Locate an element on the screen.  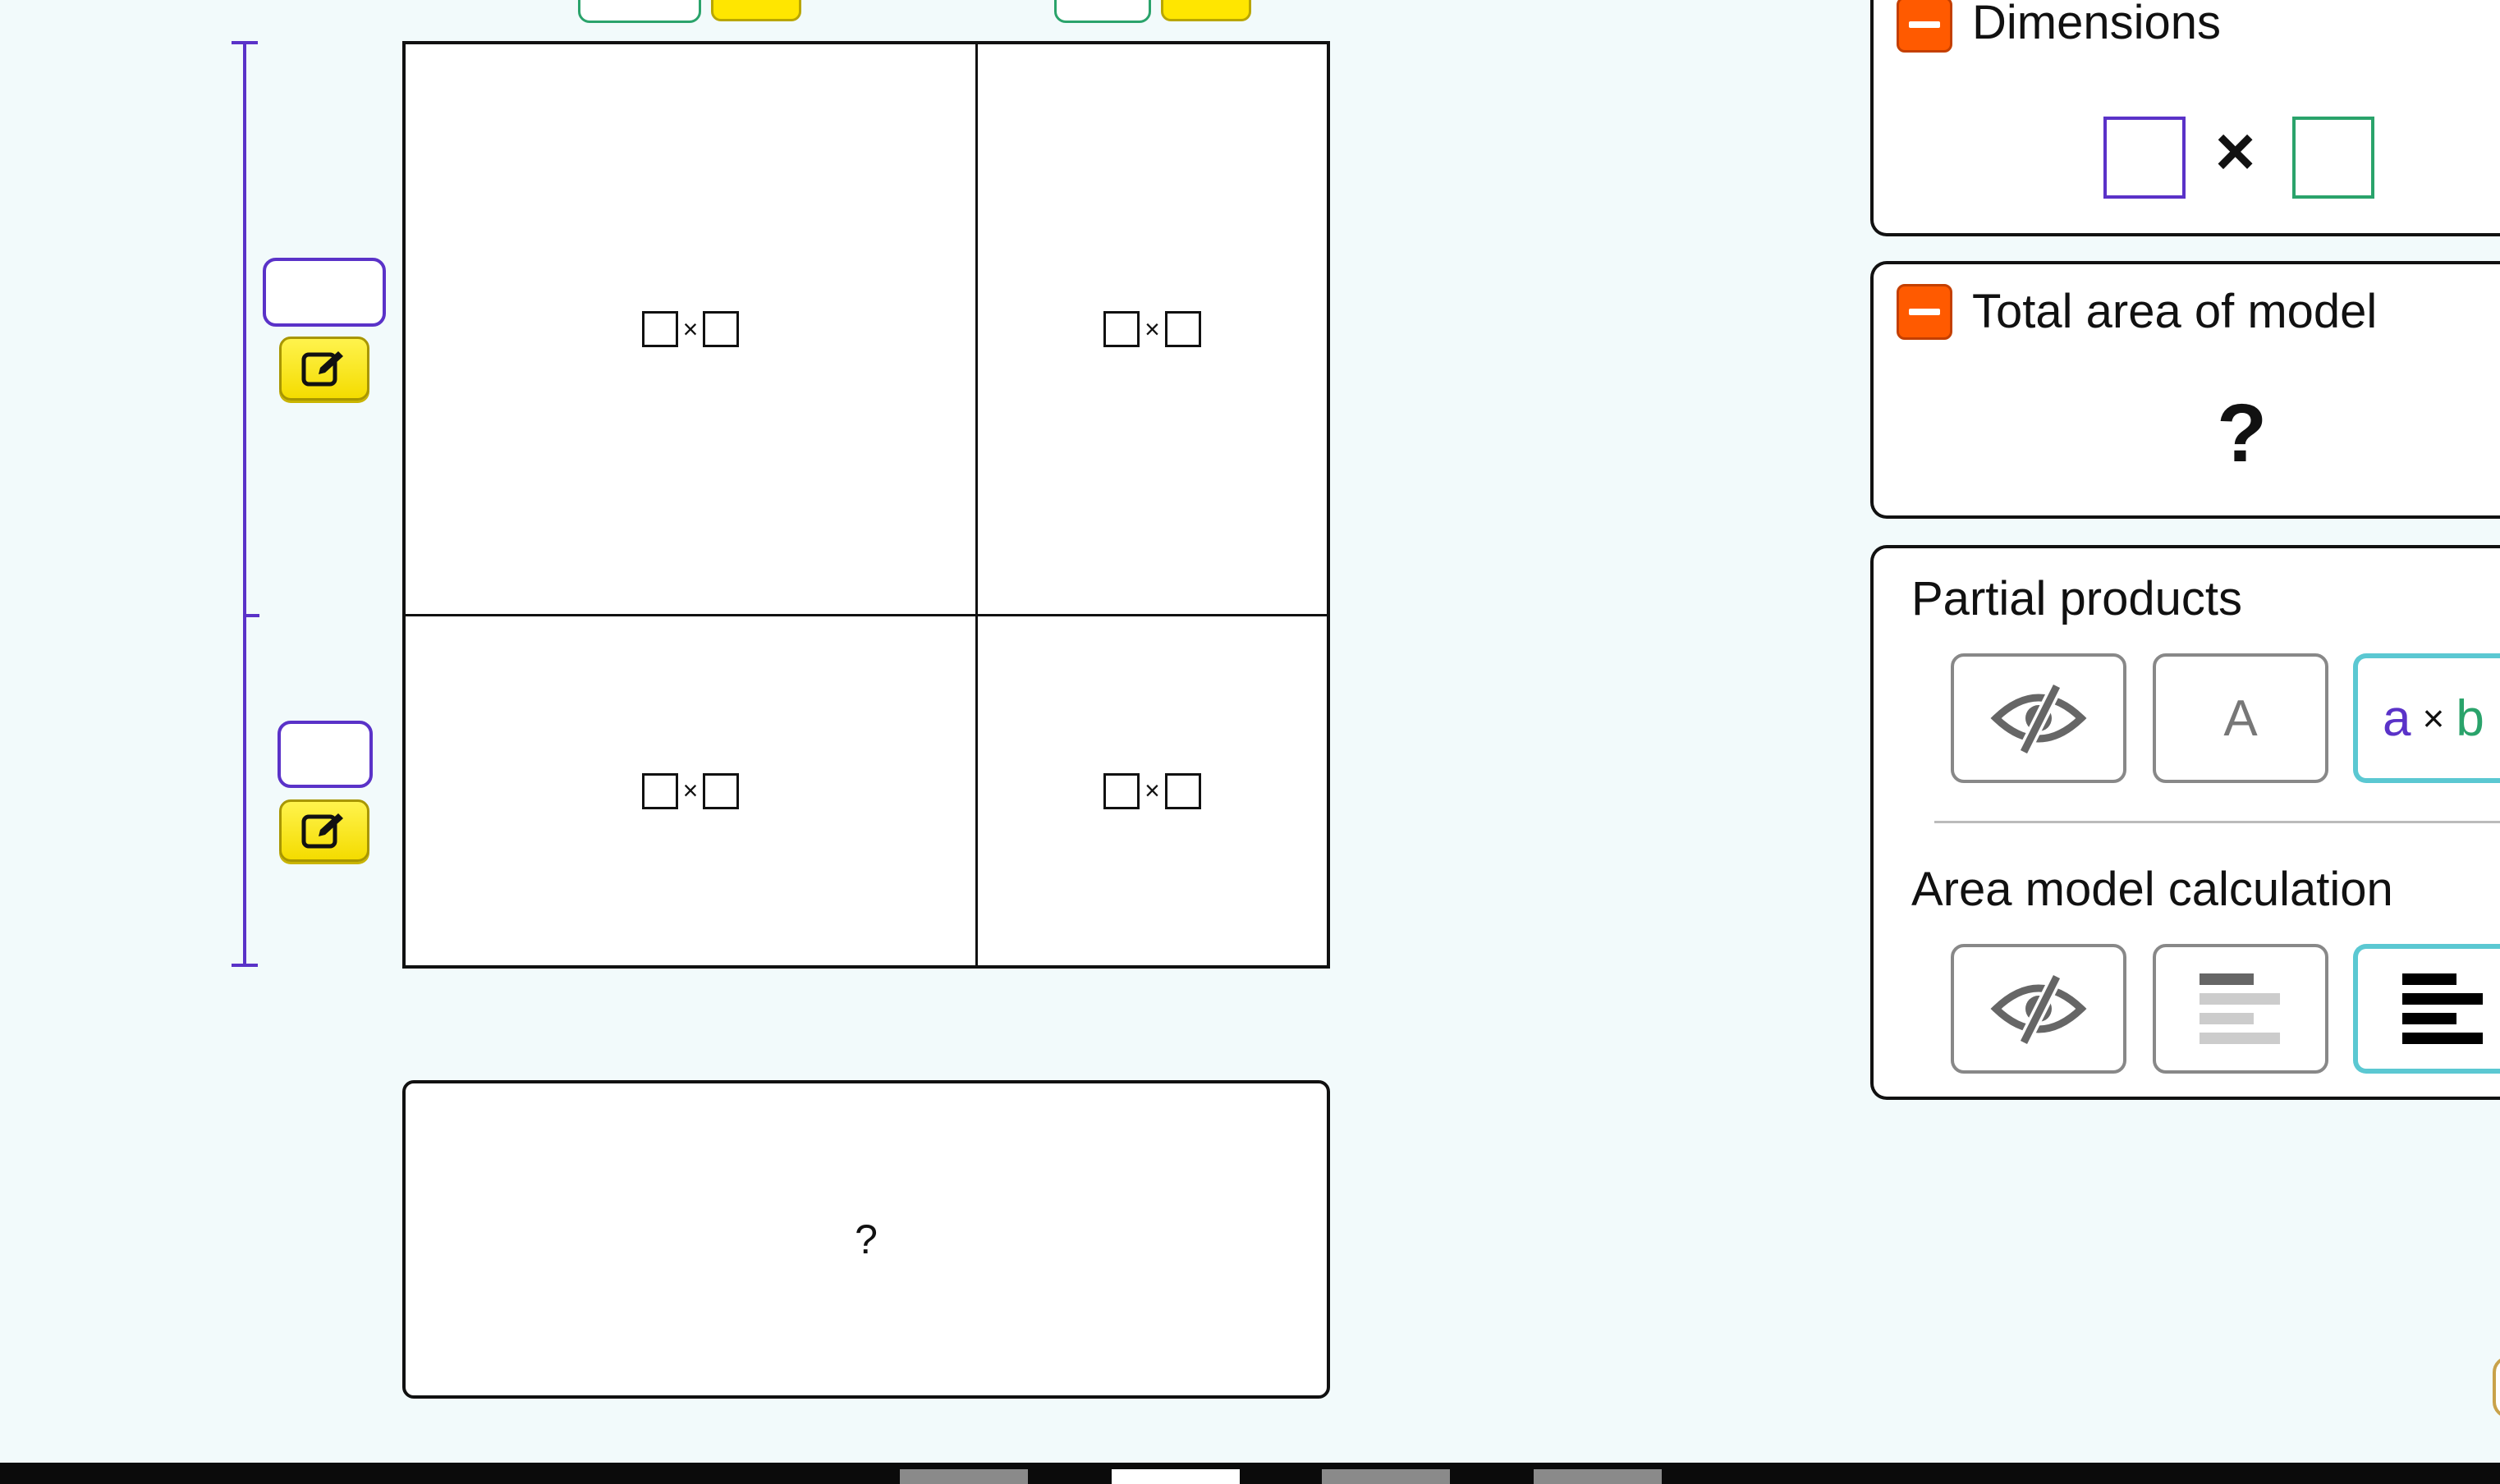
total-area-collapse-button is located at coordinates (1925, 312).